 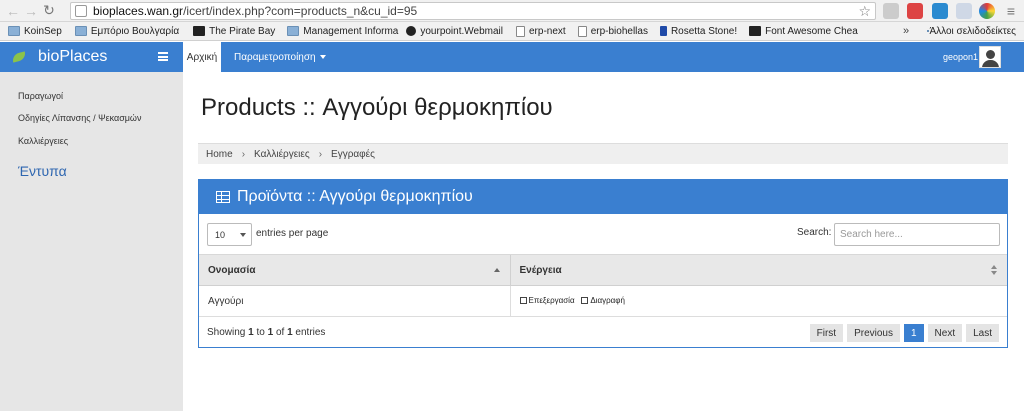 I want to click on avatar, so click(x=990, y=57).